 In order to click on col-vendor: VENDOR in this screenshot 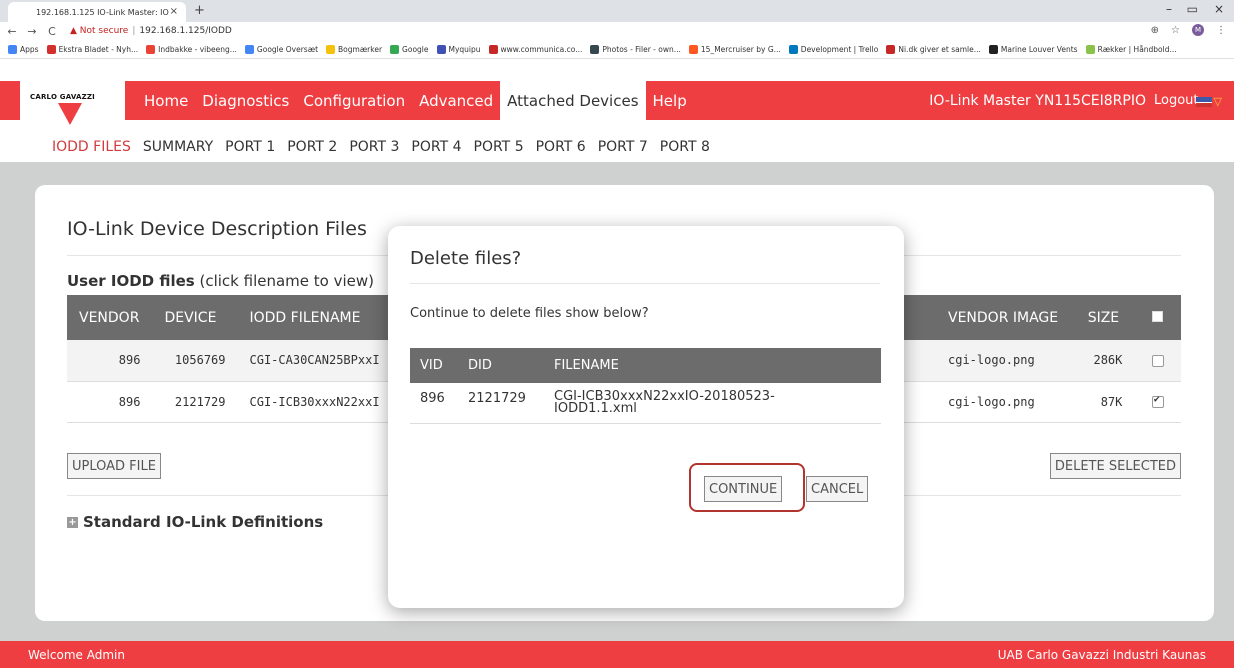, I will do `click(110, 317)`.